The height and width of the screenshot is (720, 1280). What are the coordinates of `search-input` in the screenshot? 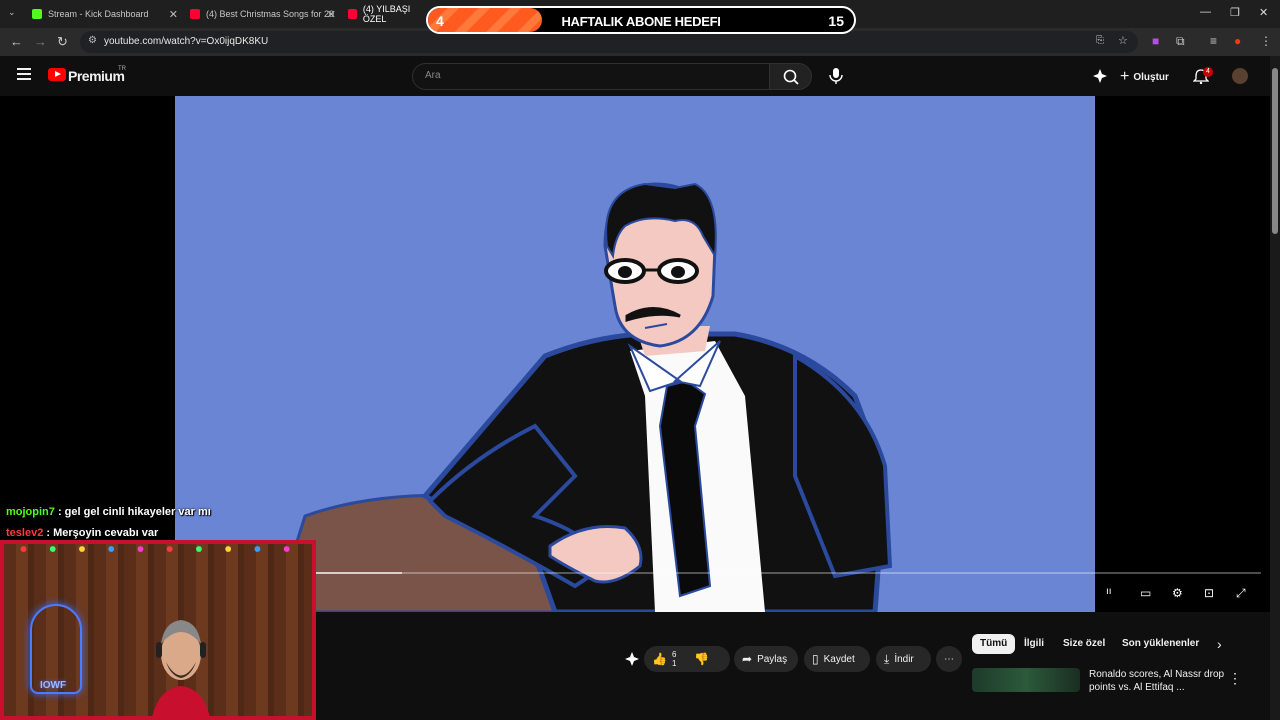 It's located at (591, 75).